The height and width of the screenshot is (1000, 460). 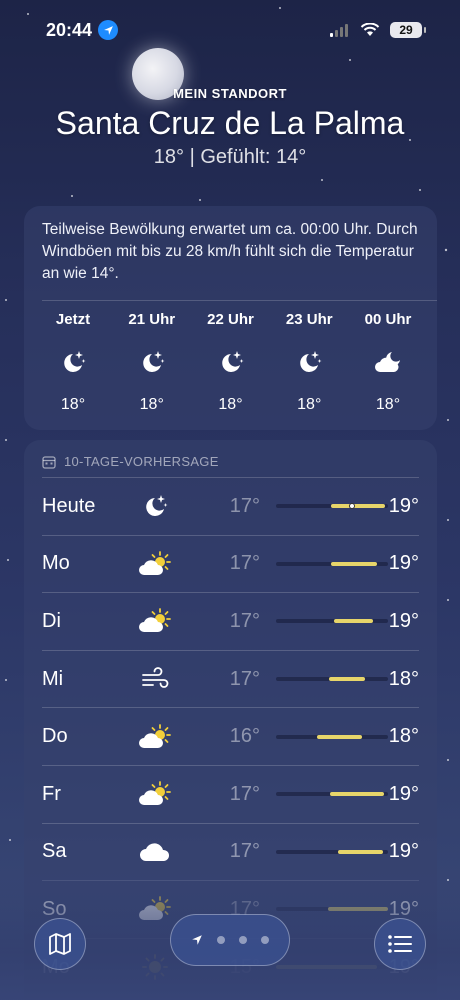 I want to click on location-list-button, so click(x=400, y=944).